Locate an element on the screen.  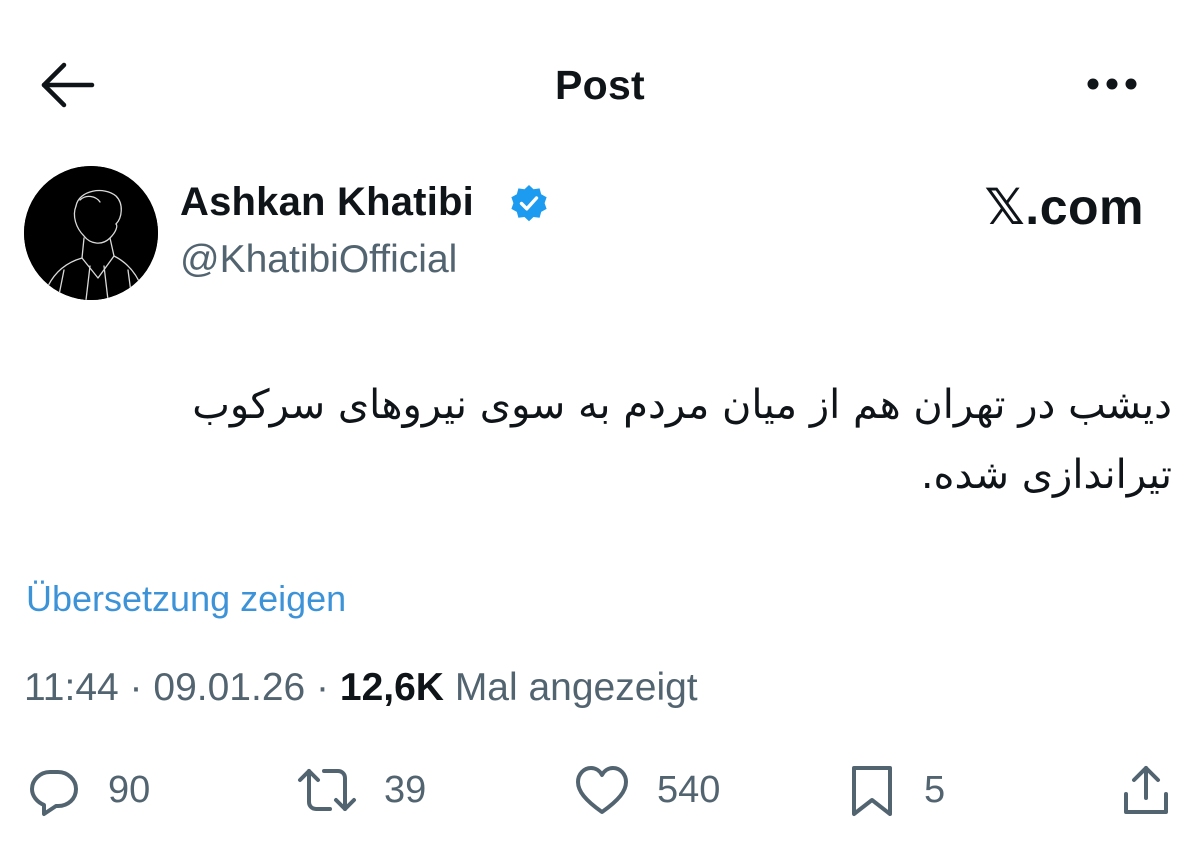
like-count: 540 is located at coordinates (689, 789).